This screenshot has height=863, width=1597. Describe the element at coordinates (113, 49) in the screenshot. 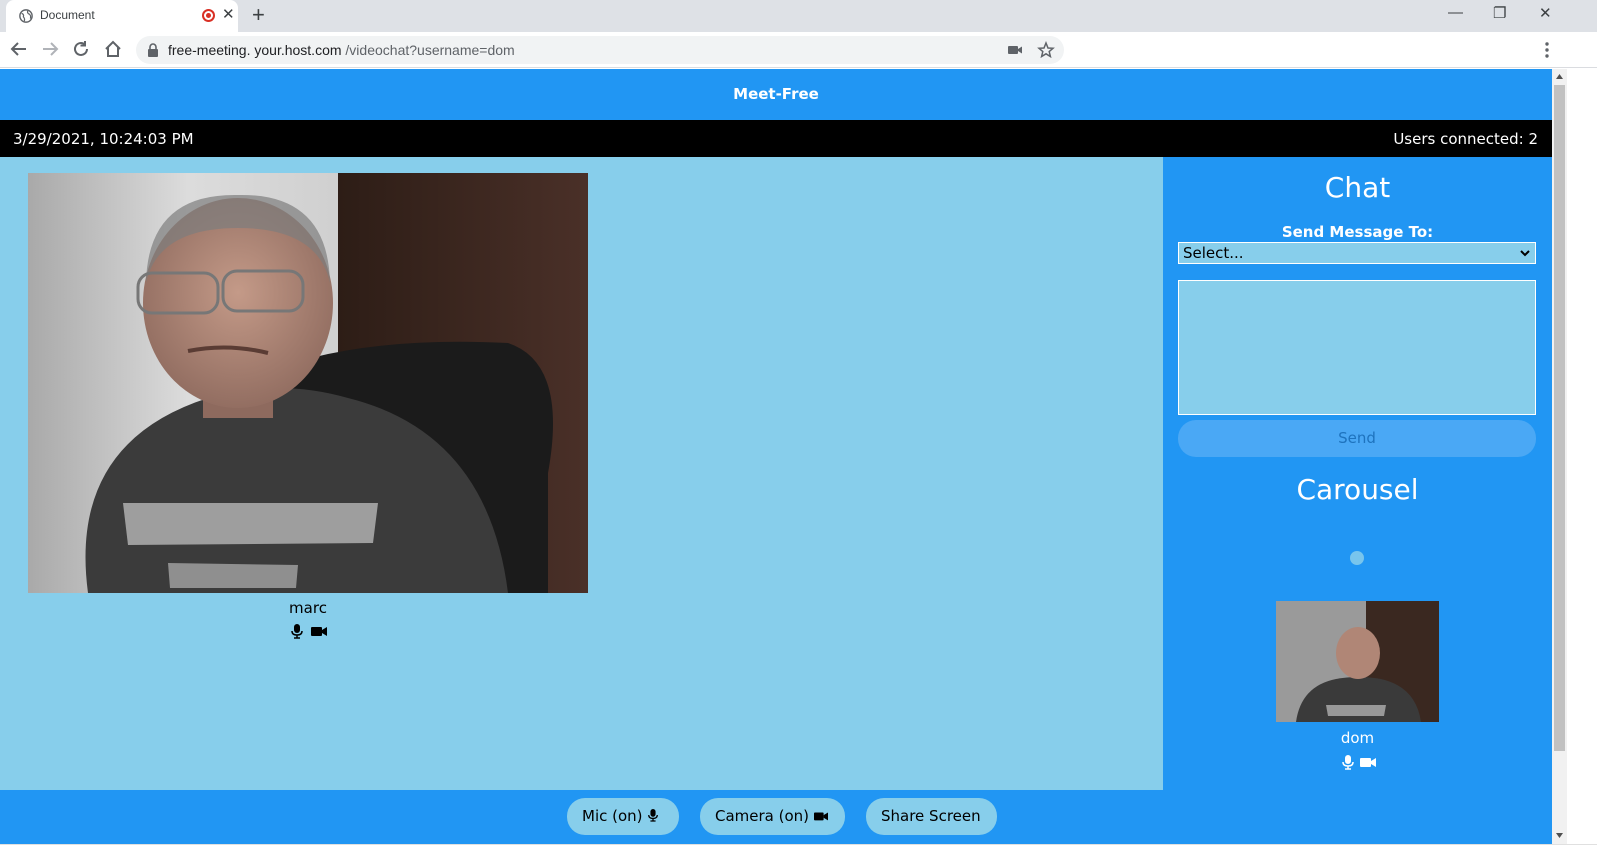

I see `home-icon` at that location.